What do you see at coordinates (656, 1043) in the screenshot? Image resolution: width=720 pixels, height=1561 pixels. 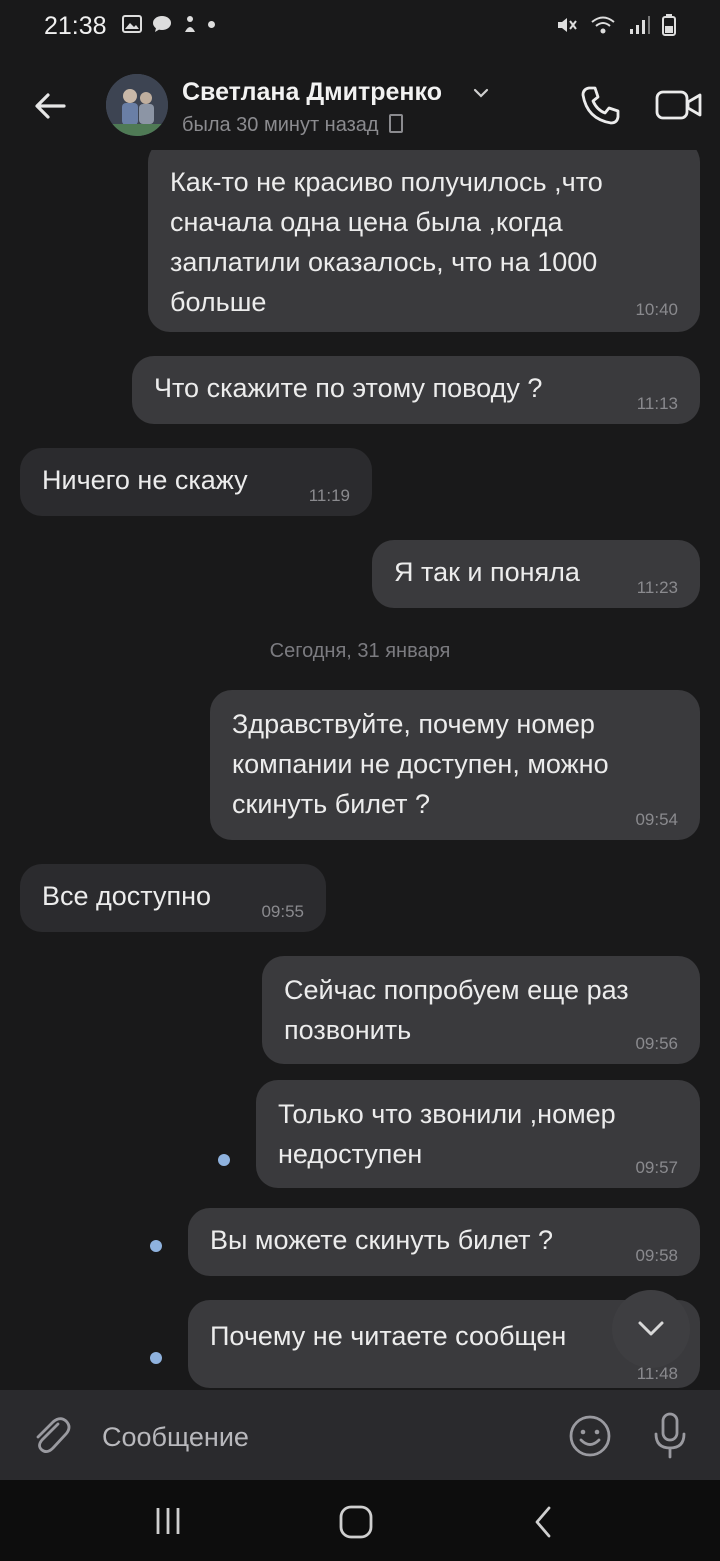 I see `message-time: 09:56` at bounding box center [656, 1043].